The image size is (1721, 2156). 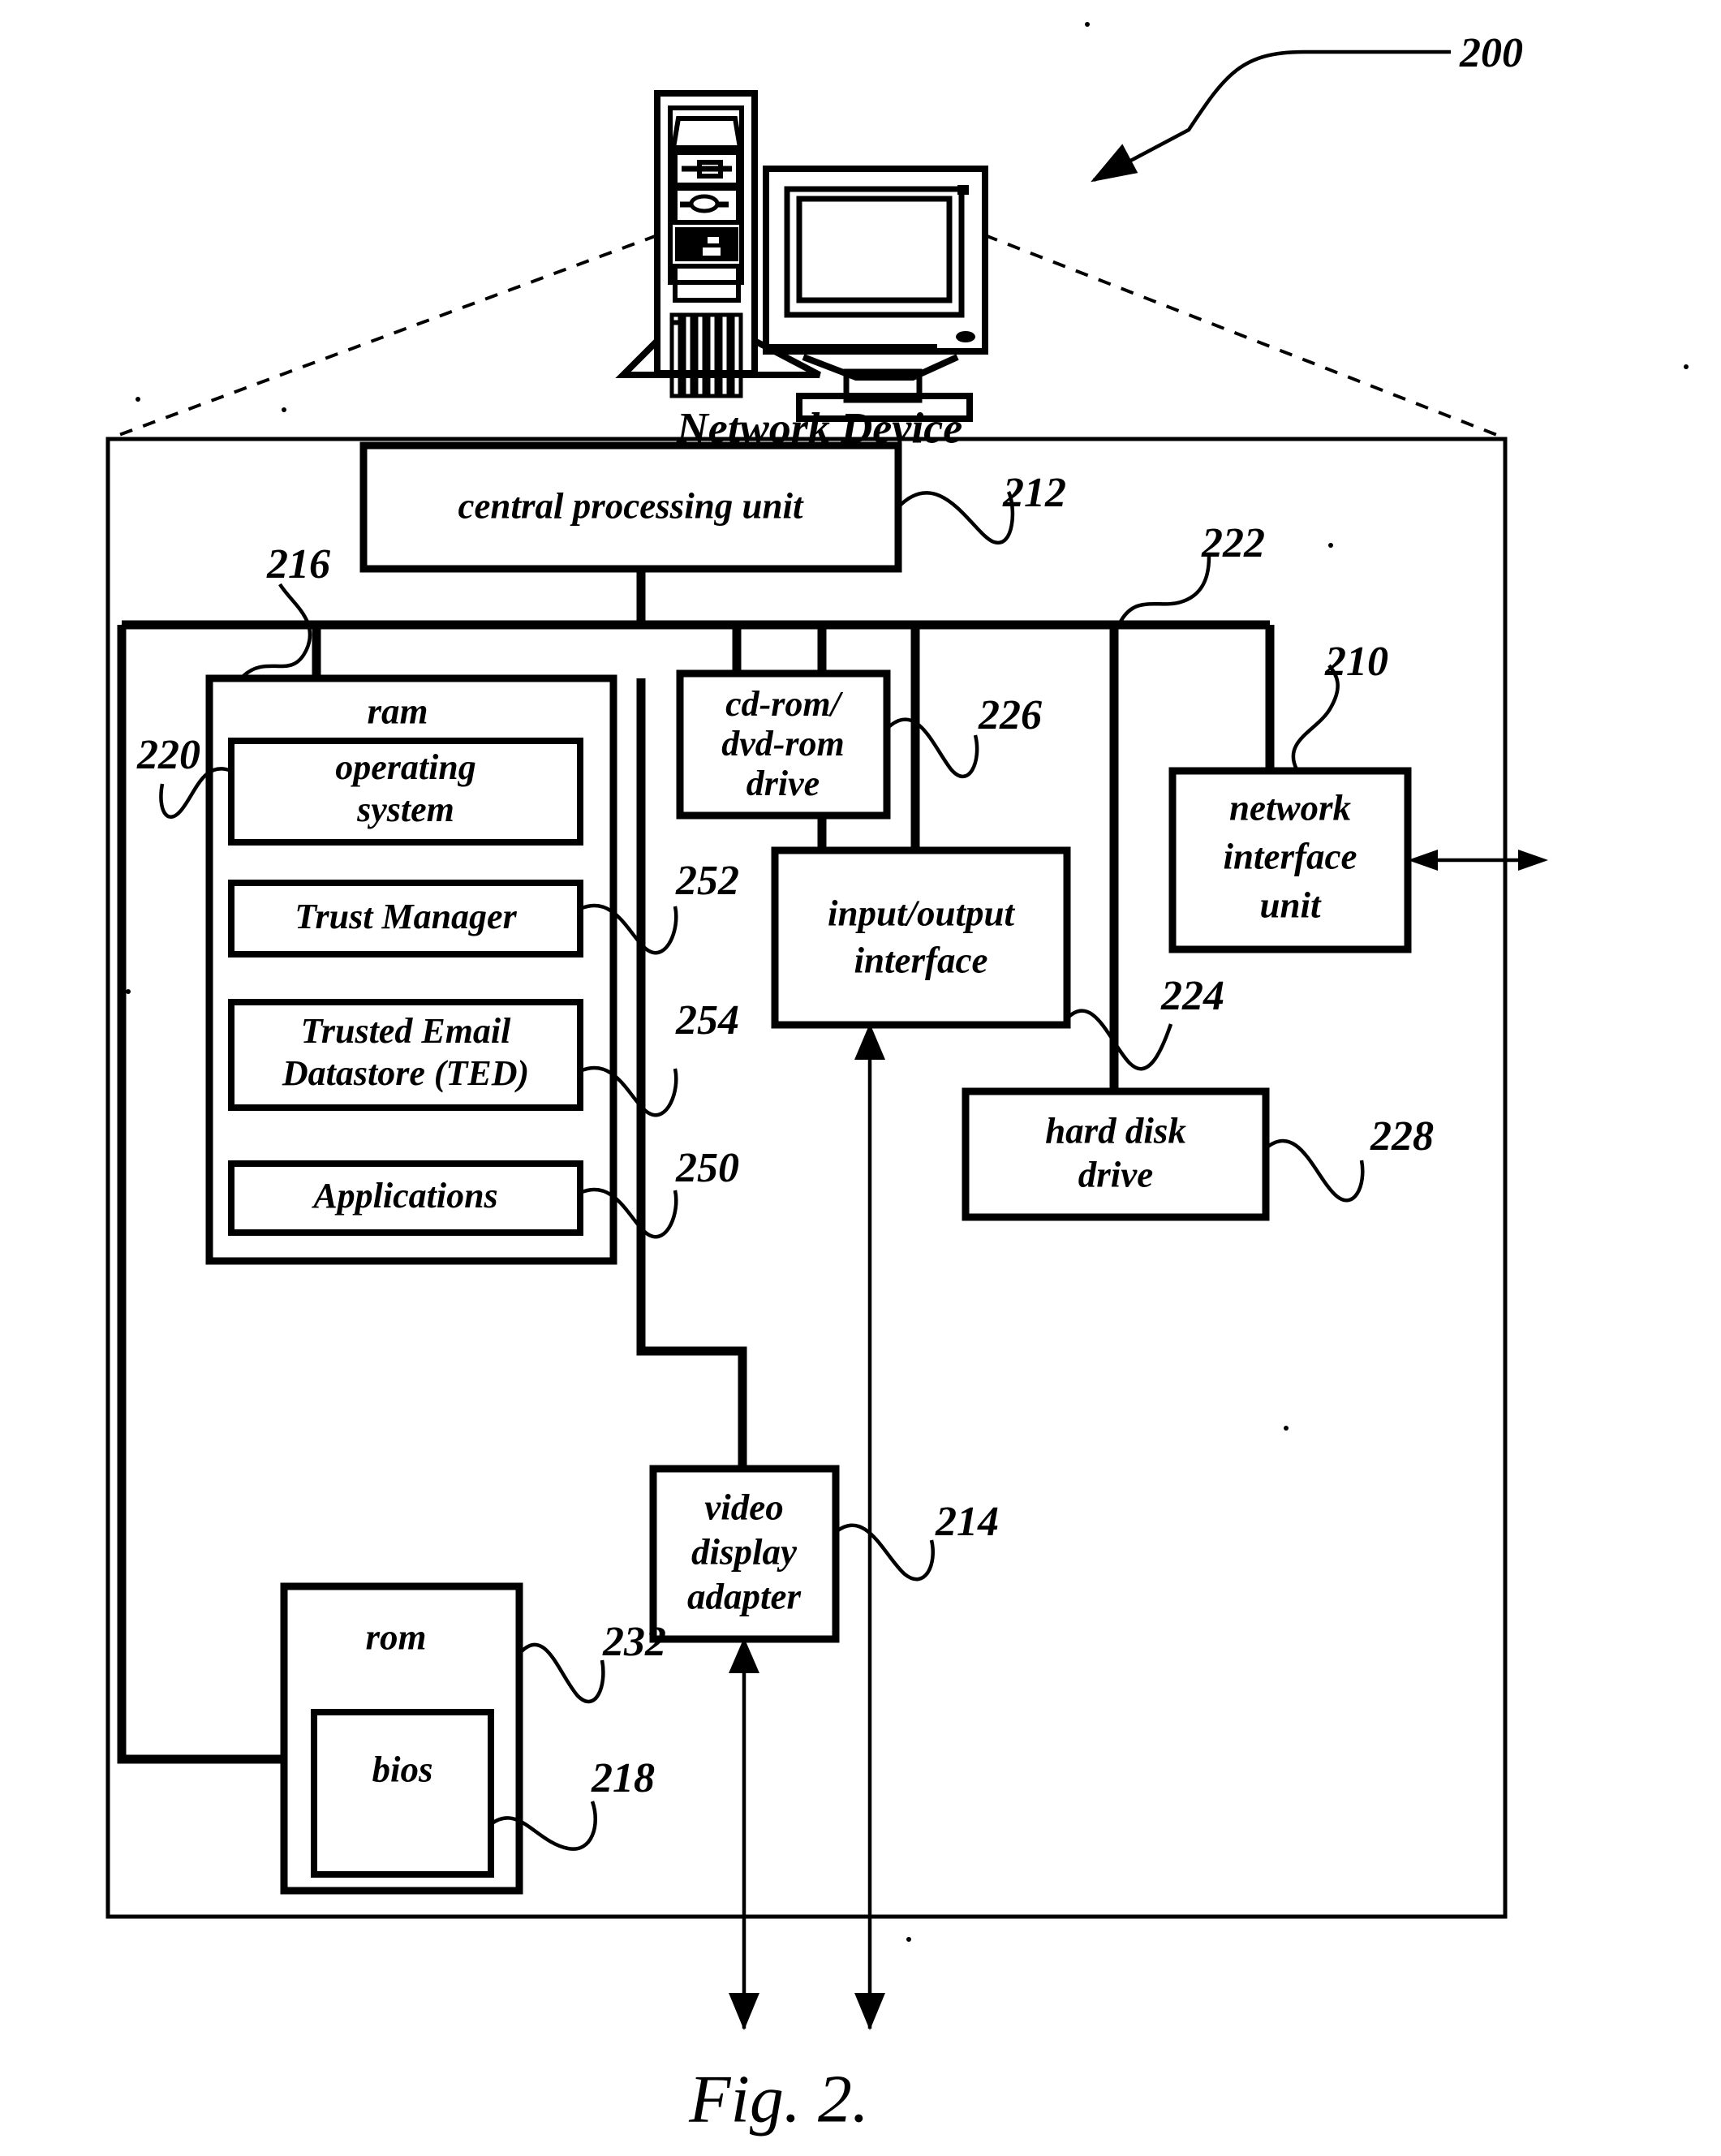 I want to click on ref-232: 232, so click(x=634, y=1642).